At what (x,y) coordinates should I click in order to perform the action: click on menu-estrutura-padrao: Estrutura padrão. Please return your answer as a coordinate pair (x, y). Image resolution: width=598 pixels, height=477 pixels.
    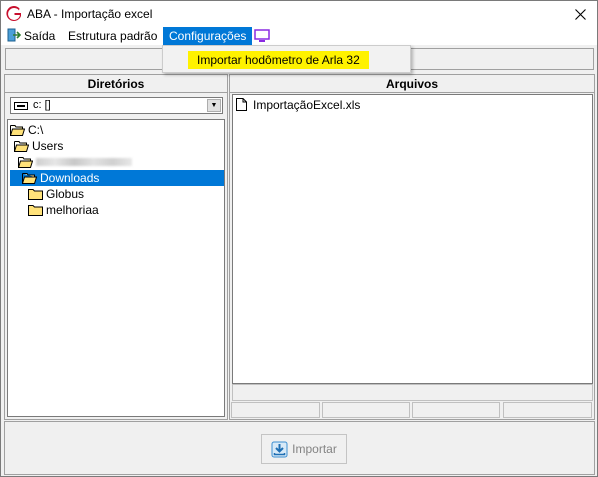
    Looking at the image, I should click on (112, 36).